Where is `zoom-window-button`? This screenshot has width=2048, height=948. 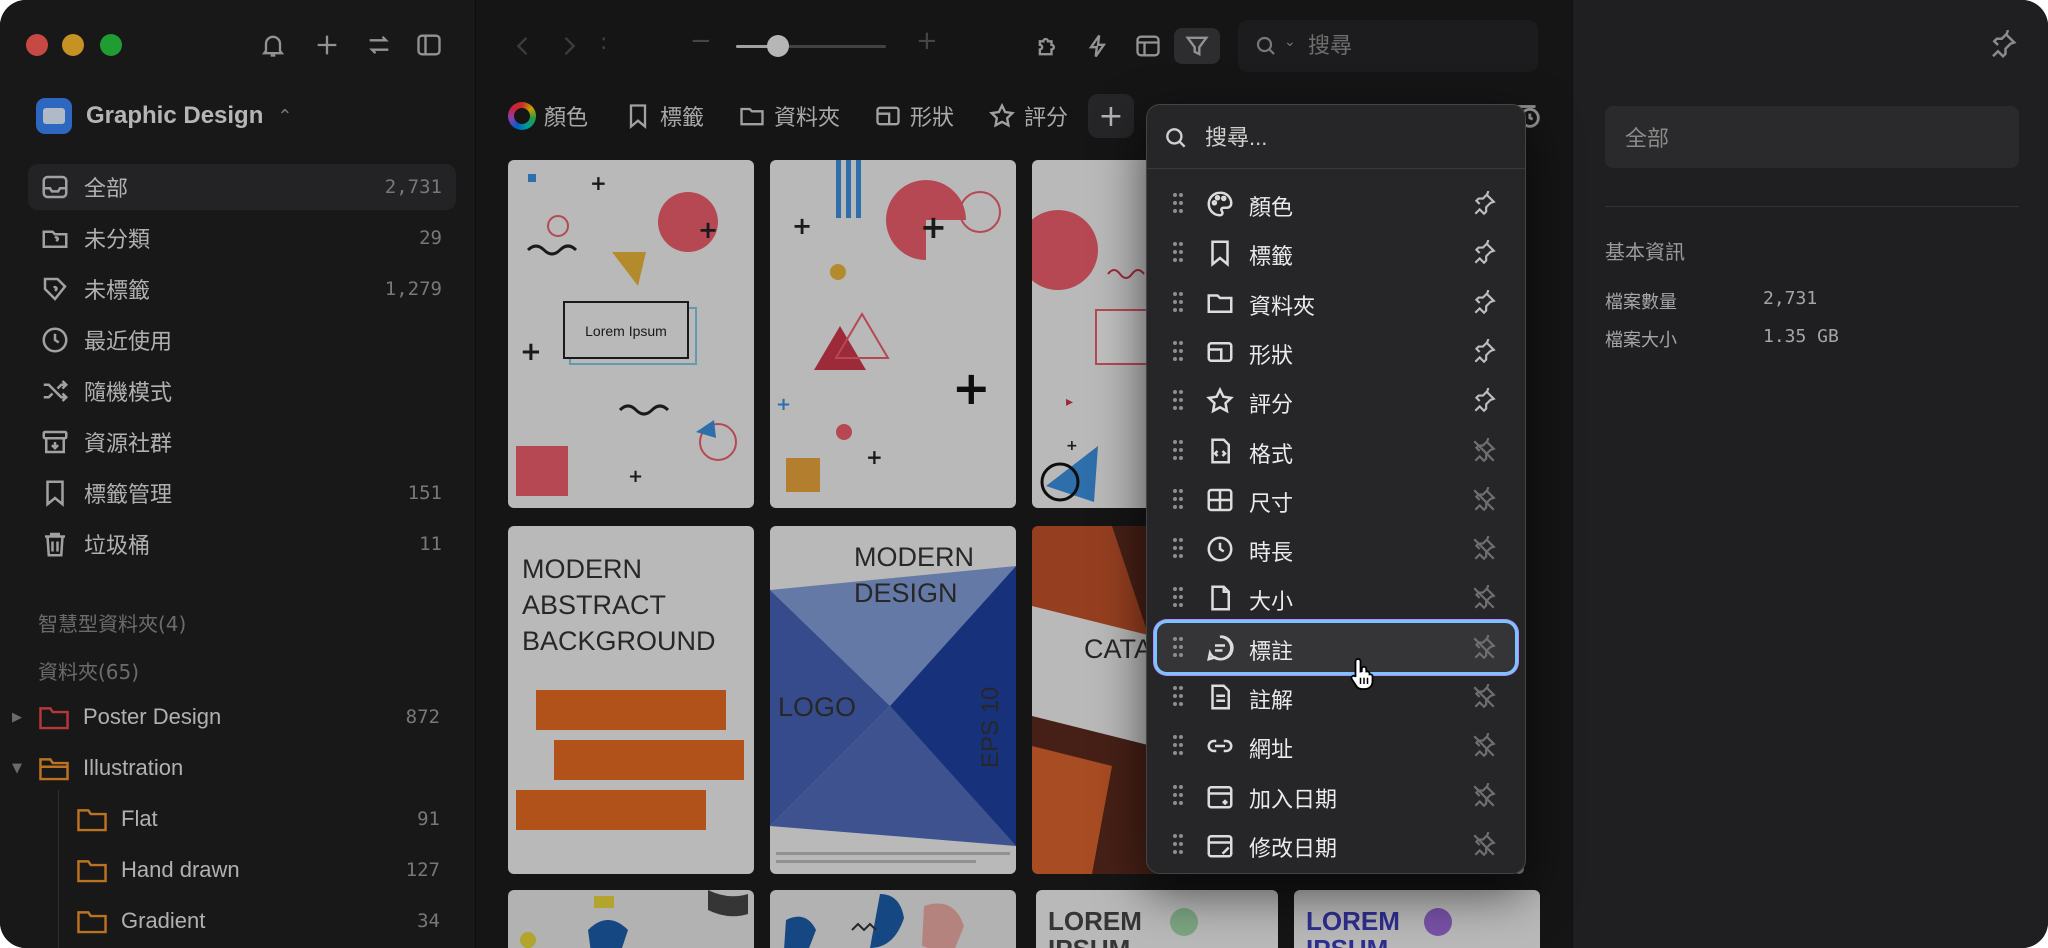 zoom-window-button is located at coordinates (111, 45).